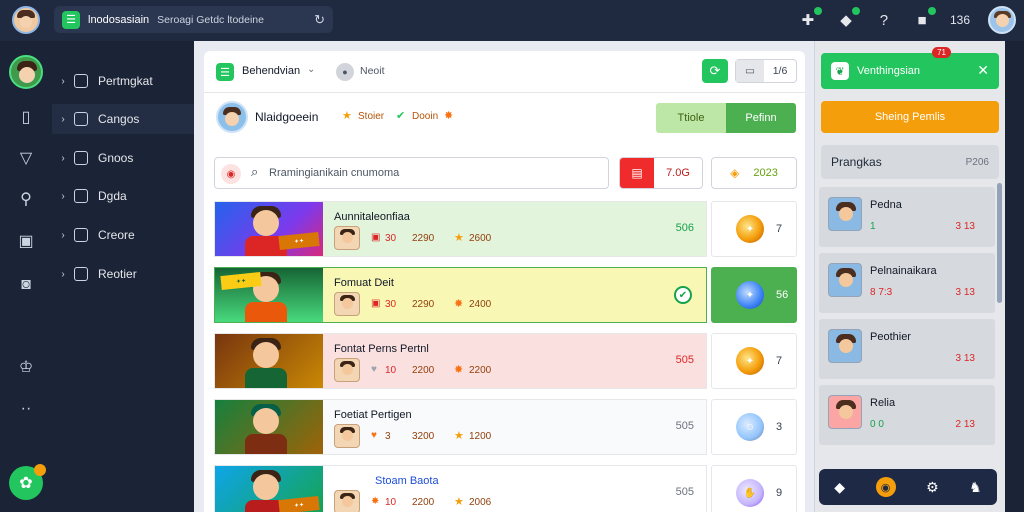 This screenshot has height=512, width=1024. What do you see at coordinates (460, 488) in the screenshot?
I see `list-item: ✦✦ Stoam Baota ✸ 10 2200 ★ 2006 505` at bounding box center [460, 488].